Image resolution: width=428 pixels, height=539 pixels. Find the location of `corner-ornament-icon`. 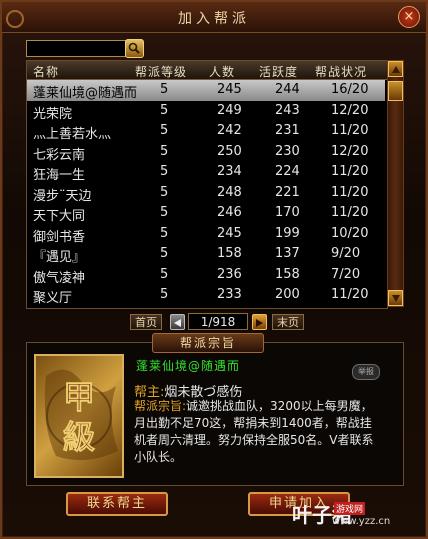

corner-ornament-icon is located at coordinates (15, 19).